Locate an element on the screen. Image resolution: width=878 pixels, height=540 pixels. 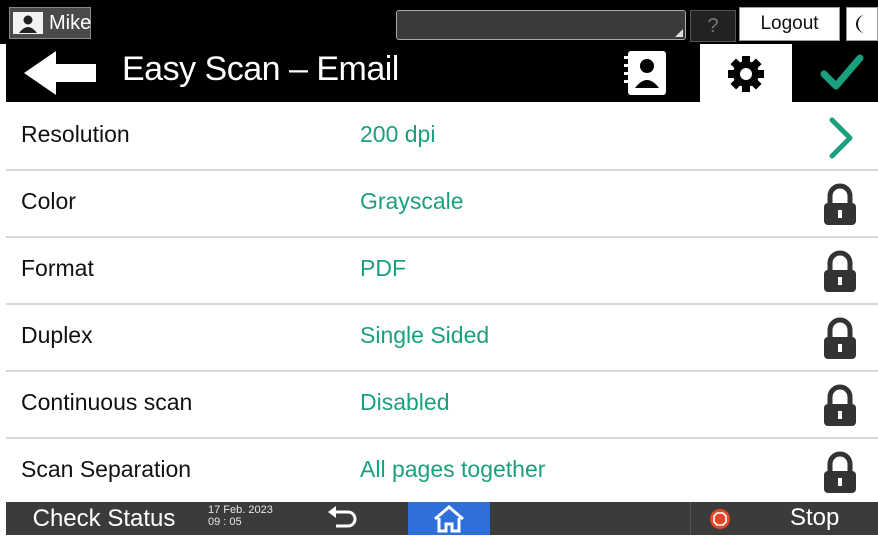
setting-label: Duplex is located at coordinates (57, 335).